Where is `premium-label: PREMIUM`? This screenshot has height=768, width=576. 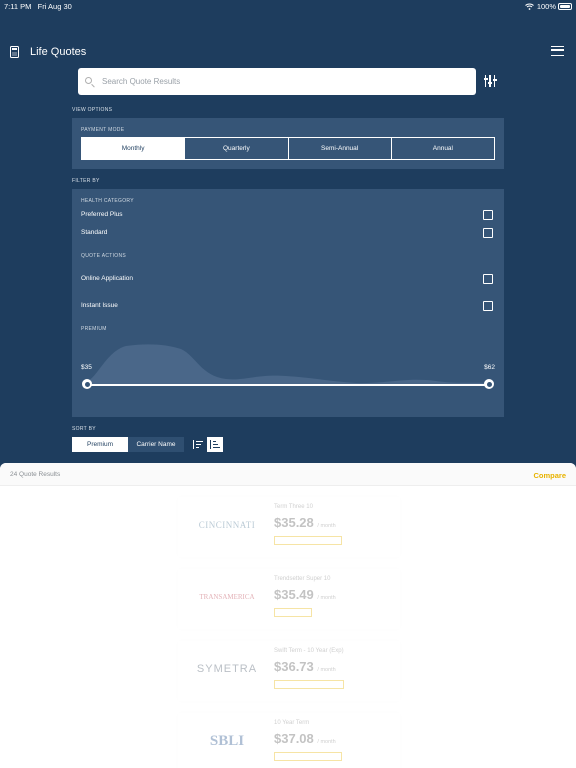
premium-label: PREMIUM is located at coordinates (94, 329).